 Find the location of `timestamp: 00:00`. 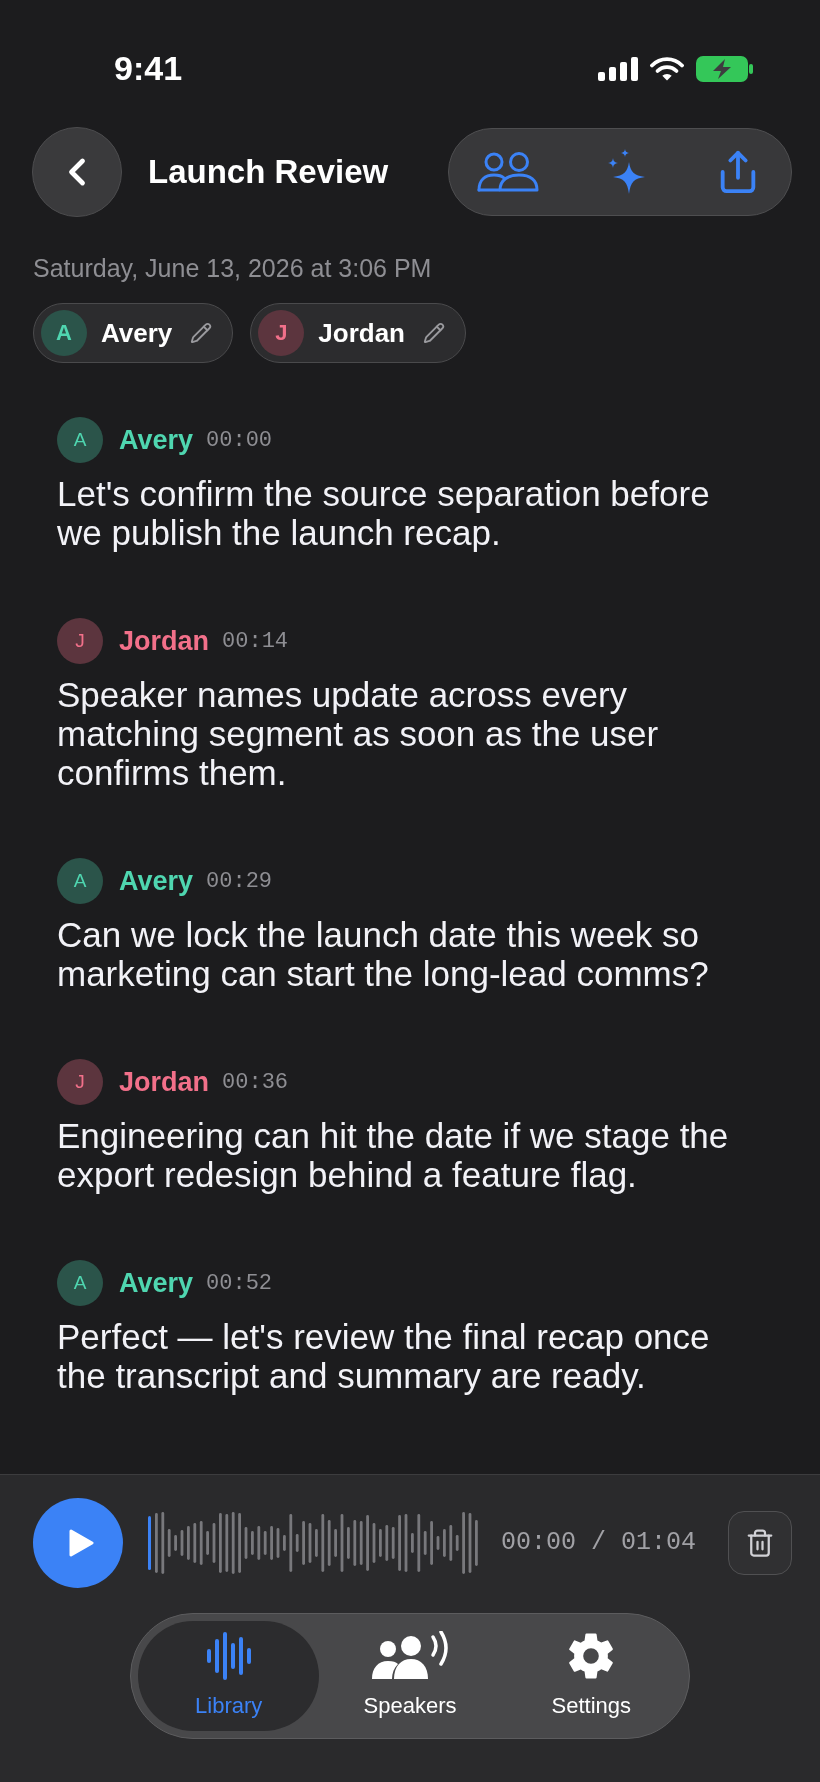

timestamp: 00:00 is located at coordinates (239, 440).